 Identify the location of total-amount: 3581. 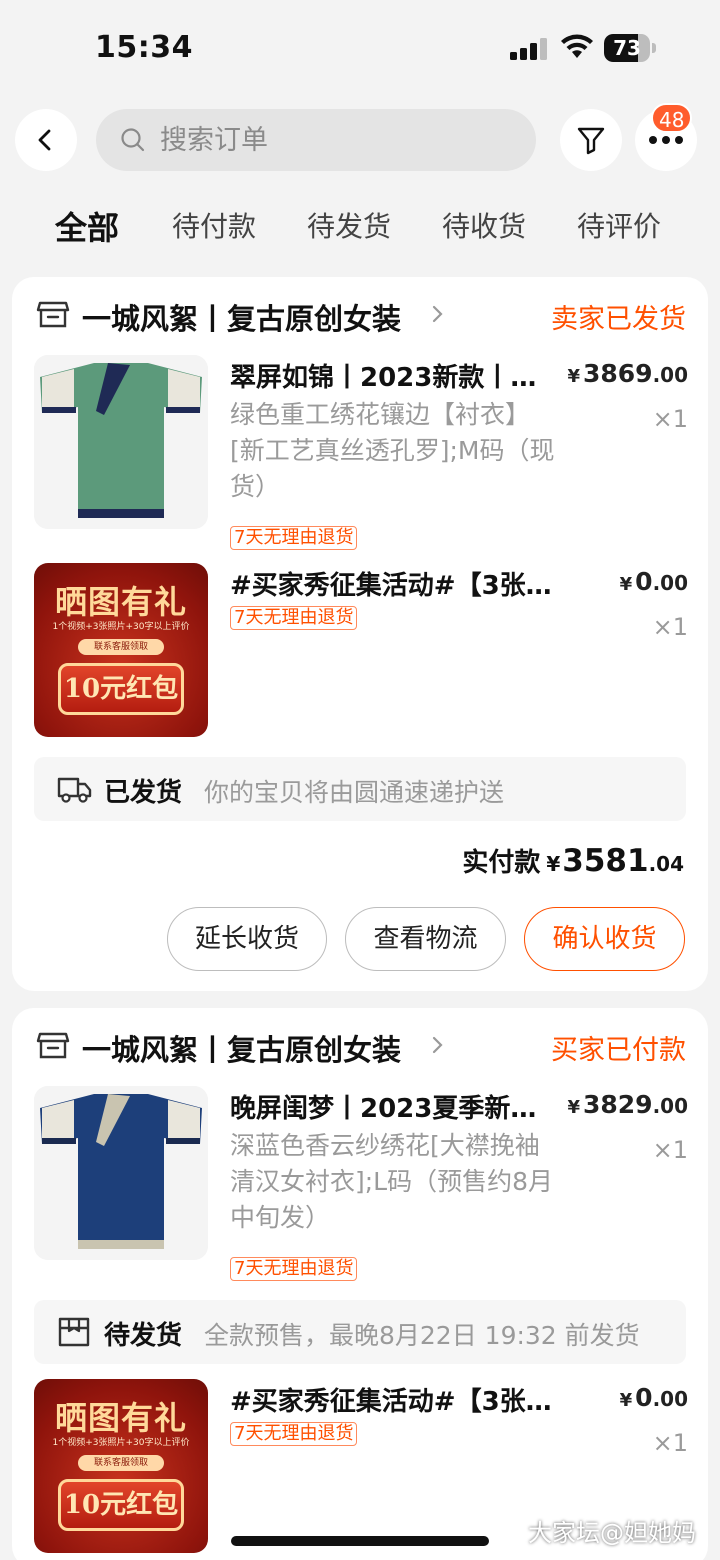
(605, 861).